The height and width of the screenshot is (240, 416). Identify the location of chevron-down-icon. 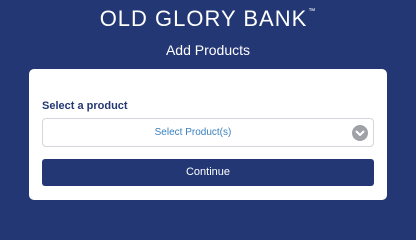
(360, 133).